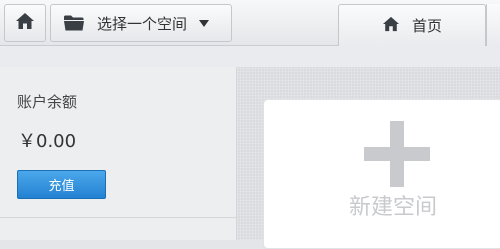 The image size is (500, 249). Describe the element at coordinates (426, 26) in the screenshot. I see `tab-home-label: 首页` at that location.